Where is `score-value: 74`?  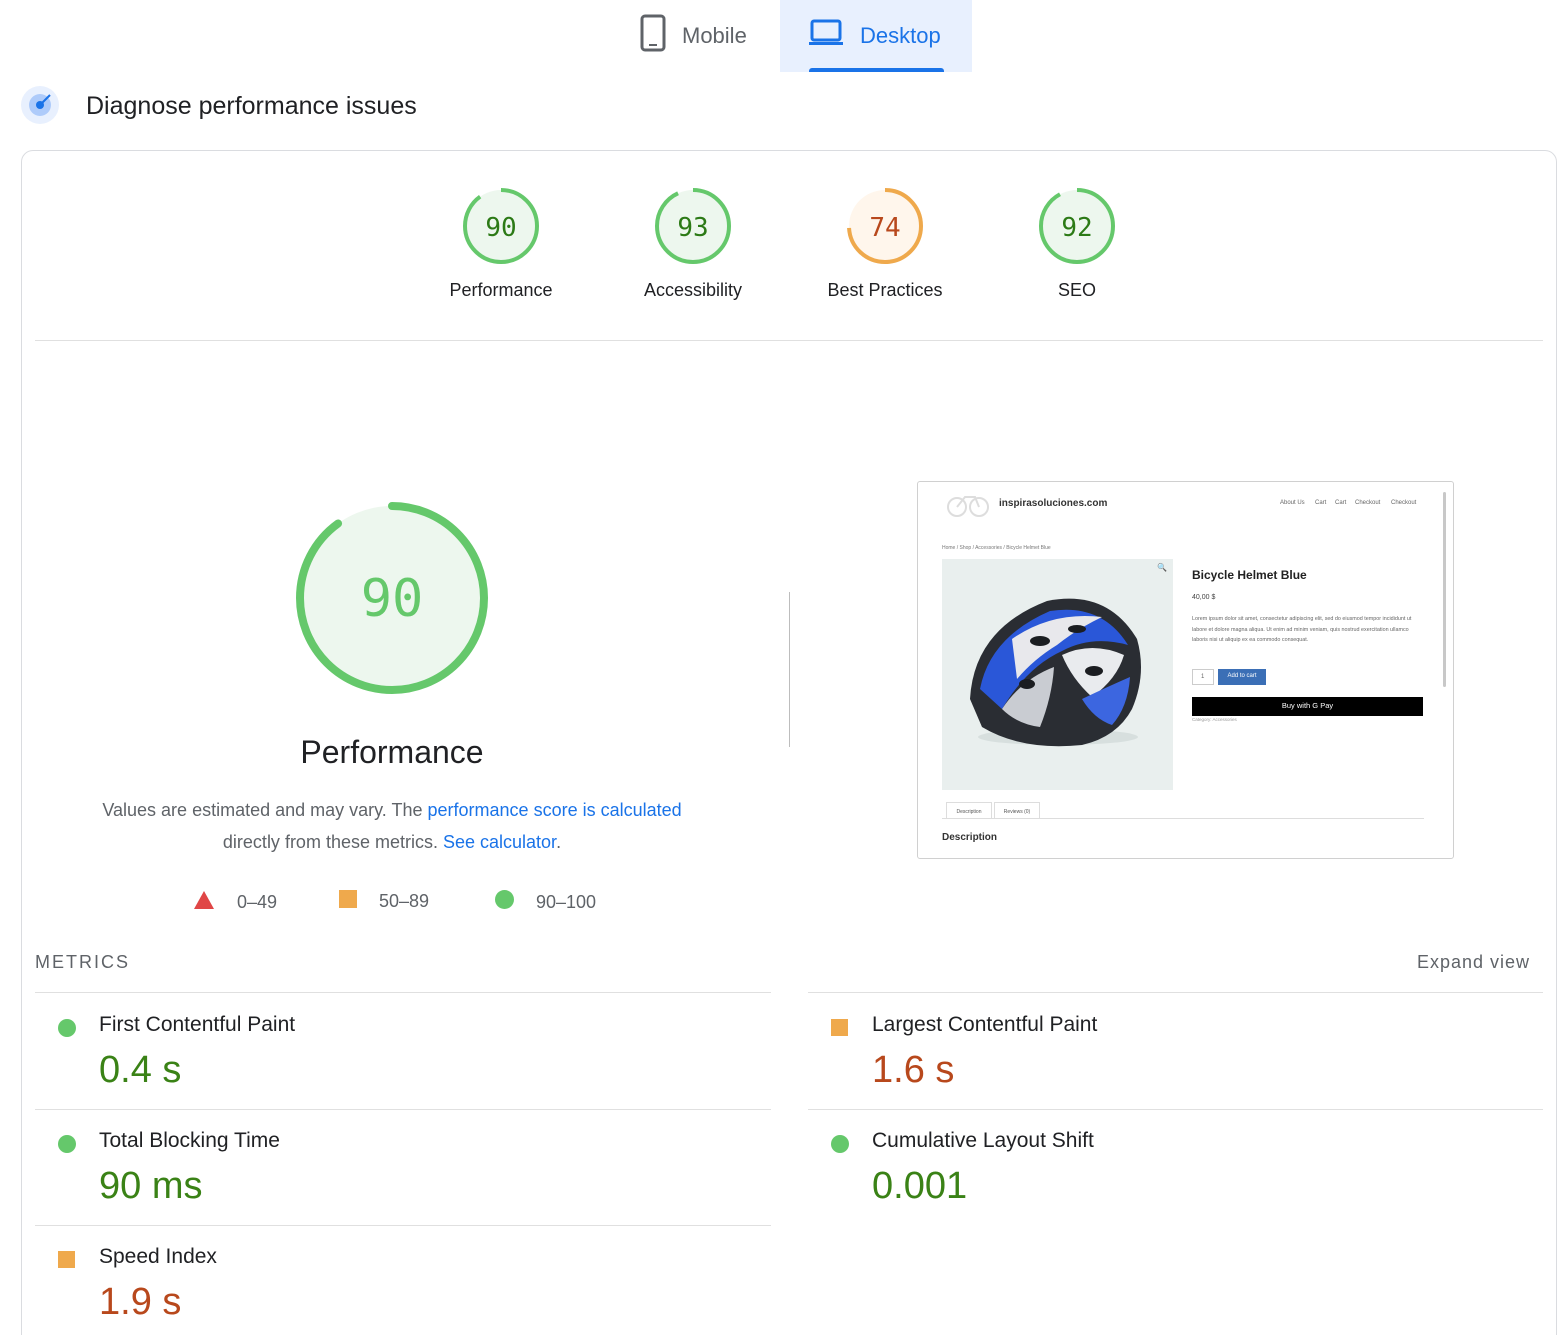 score-value: 74 is located at coordinates (884, 228).